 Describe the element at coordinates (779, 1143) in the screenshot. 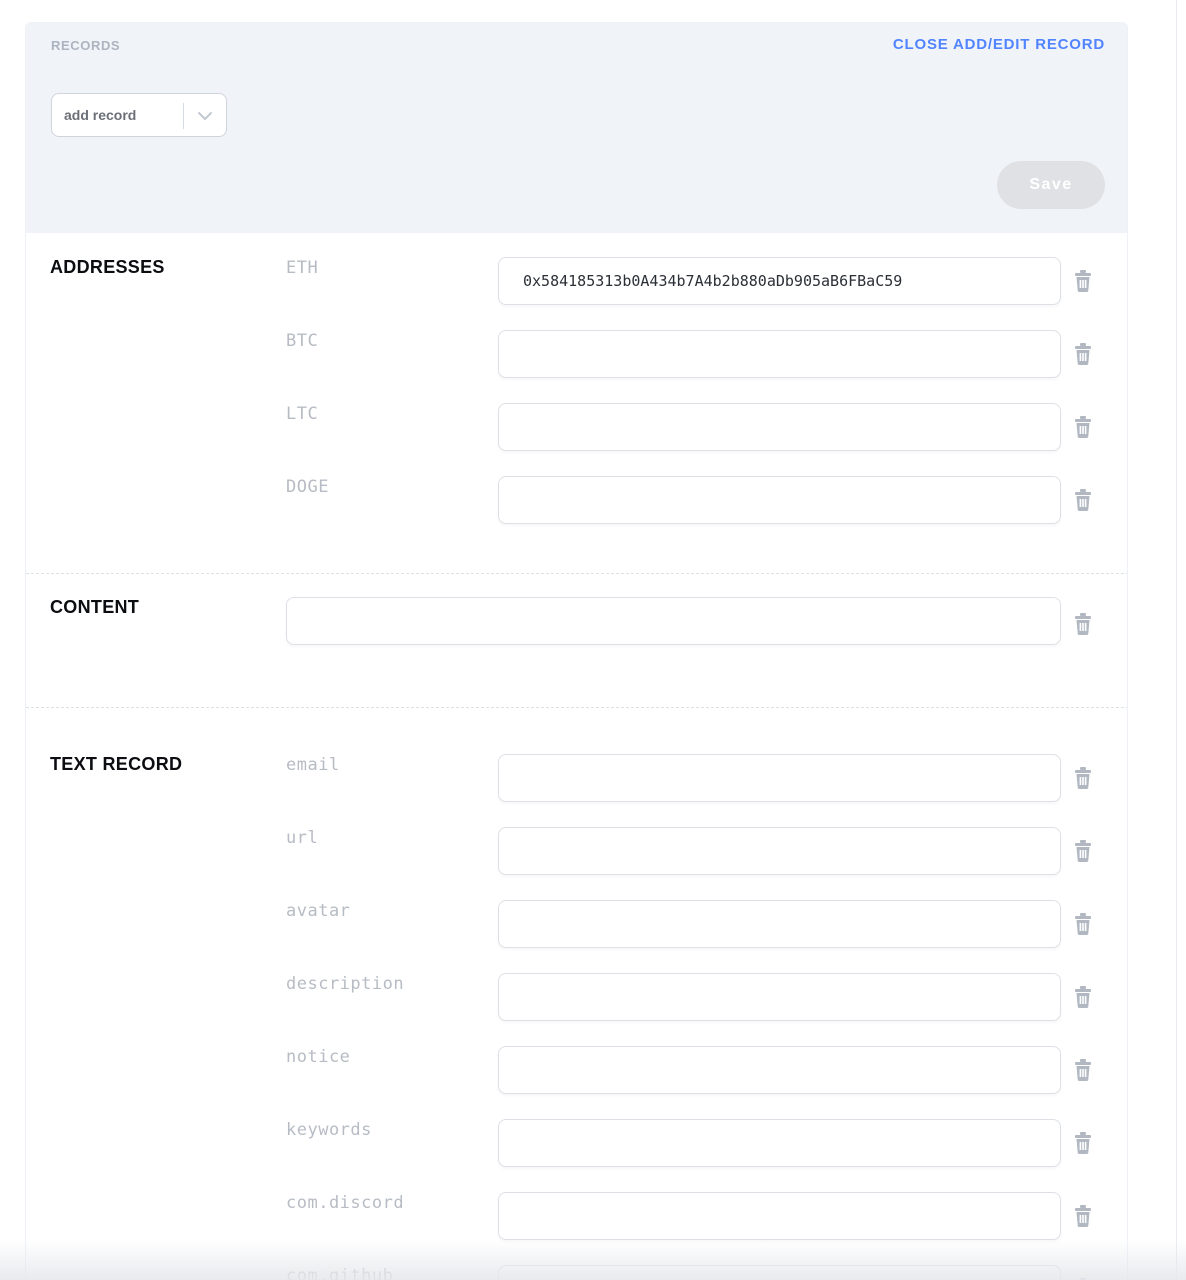

I see `text-record-input-keywords` at that location.